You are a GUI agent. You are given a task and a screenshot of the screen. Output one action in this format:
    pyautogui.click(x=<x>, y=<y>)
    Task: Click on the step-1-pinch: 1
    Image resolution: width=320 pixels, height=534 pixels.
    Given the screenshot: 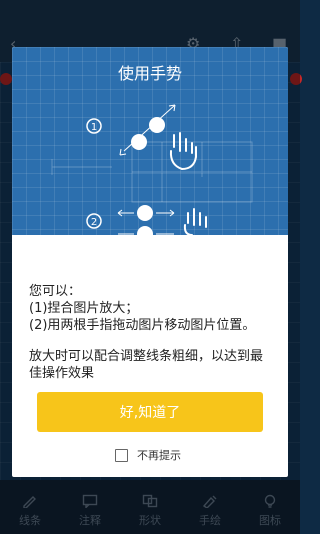 What is the action you would take?
    pyautogui.click(x=141, y=137)
    